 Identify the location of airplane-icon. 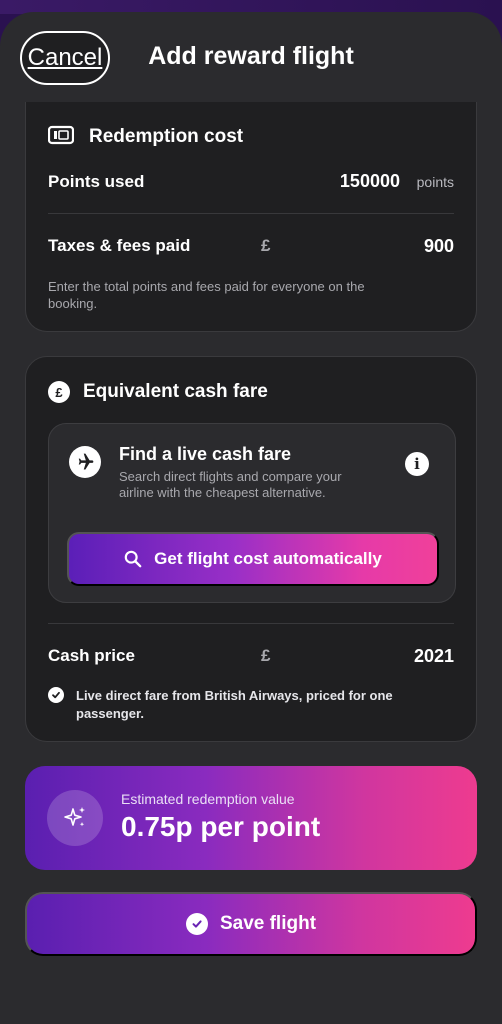
(85, 462).